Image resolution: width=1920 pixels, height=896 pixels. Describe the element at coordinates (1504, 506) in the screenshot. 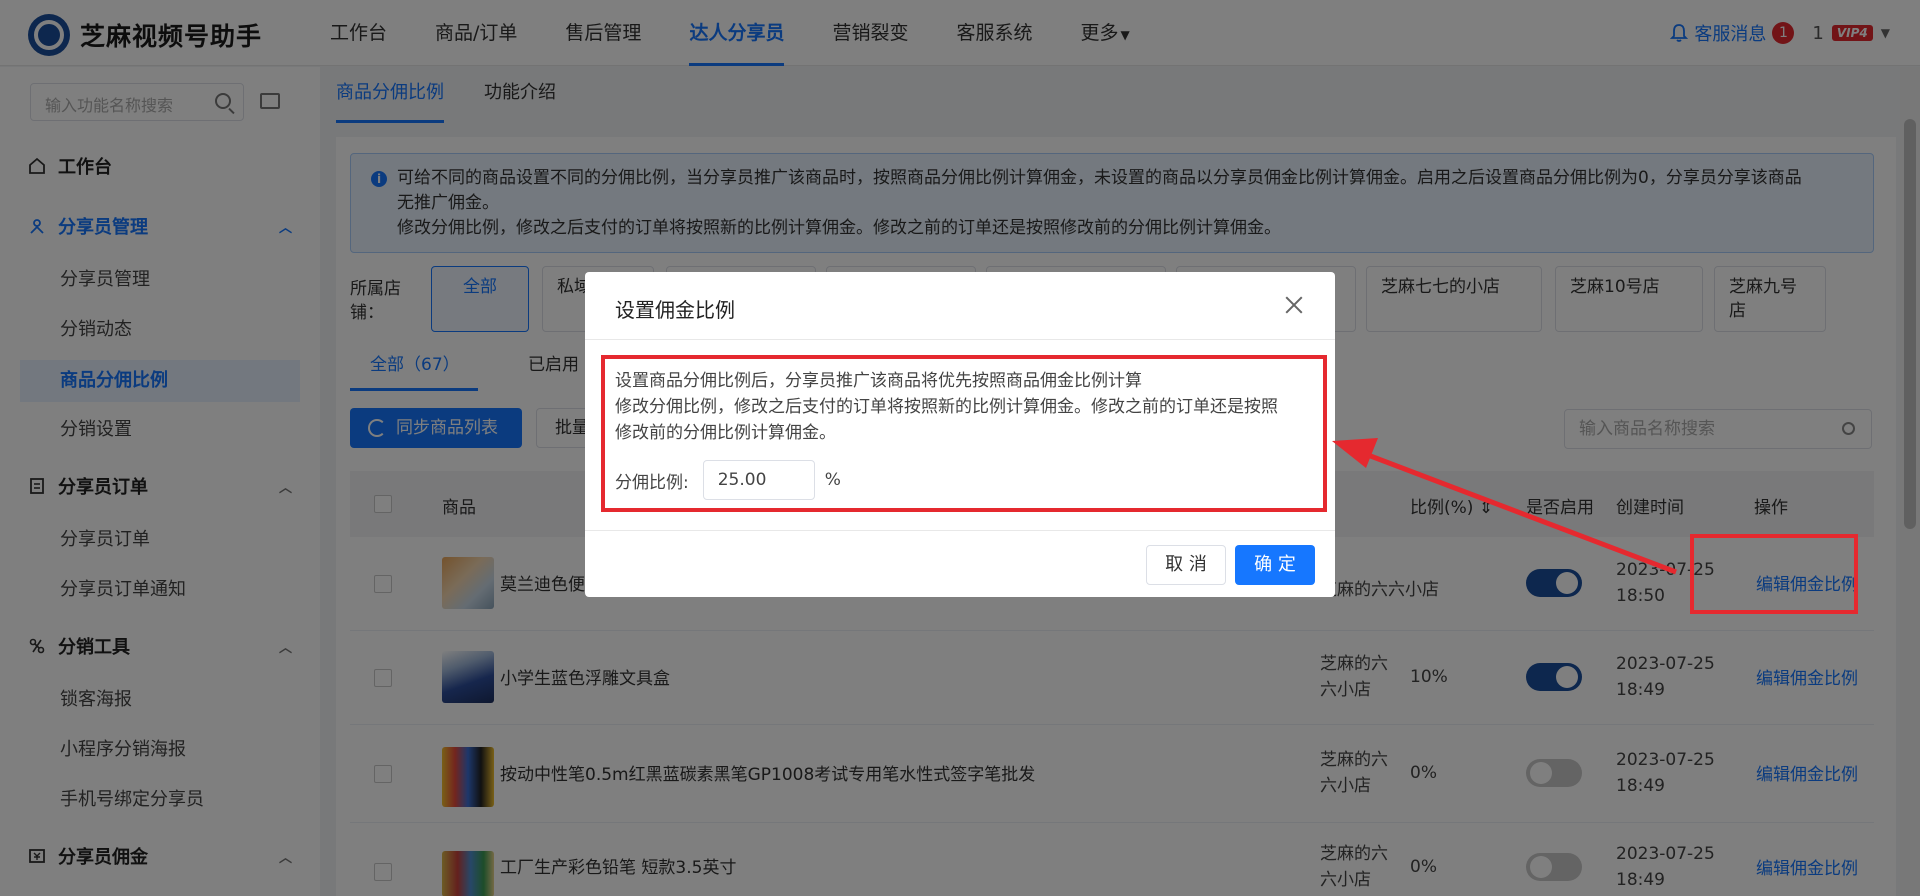

I see `annotation-arrow-icon` at that location.